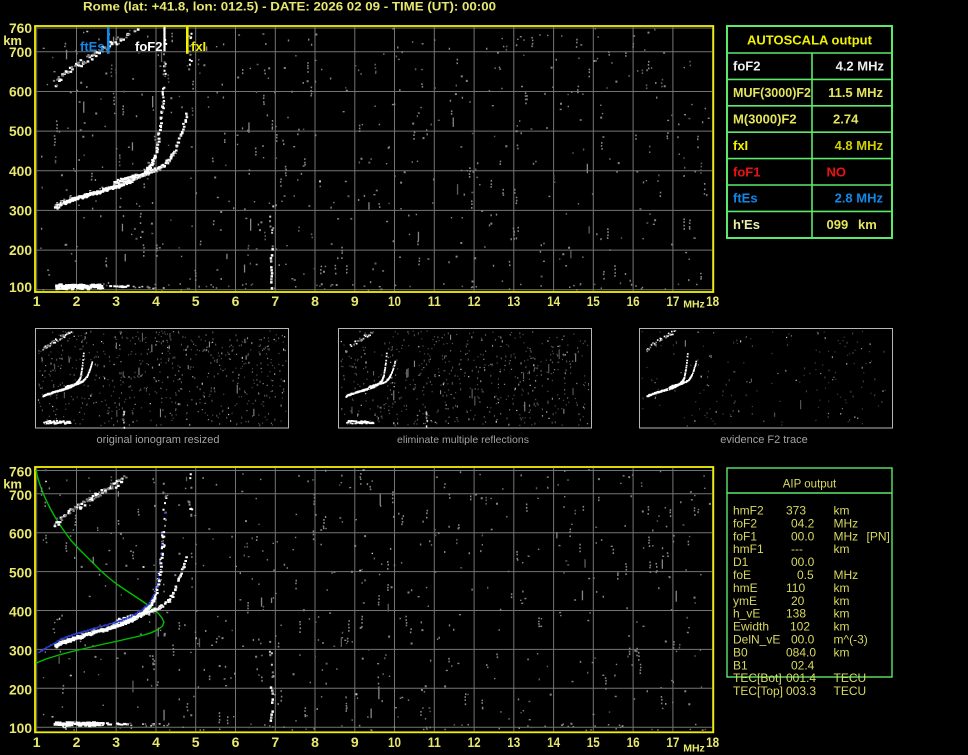  I want to click on svg-text: 110, so click(795, 588).